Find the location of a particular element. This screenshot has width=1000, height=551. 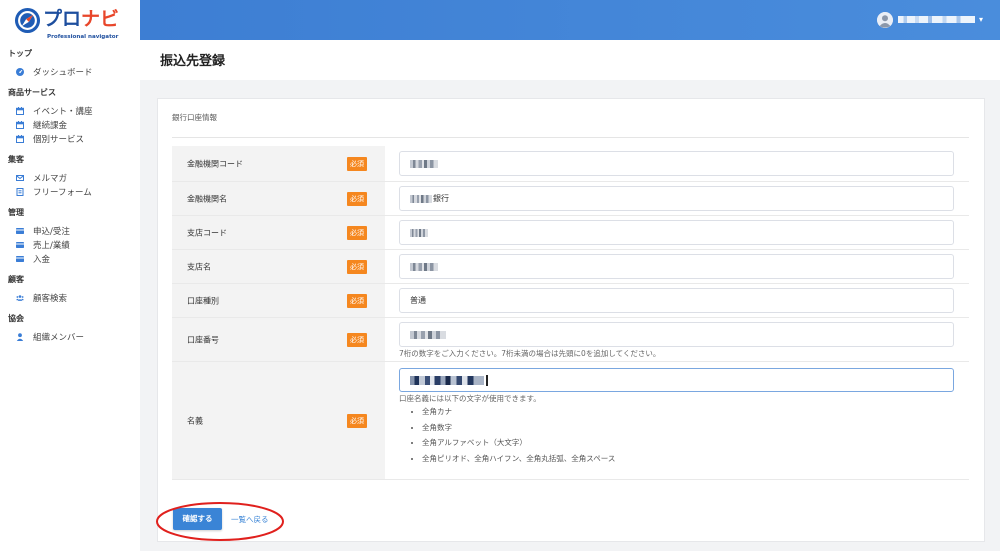

section-title: 銀行口座情報 is located at coordinates (194, 117).